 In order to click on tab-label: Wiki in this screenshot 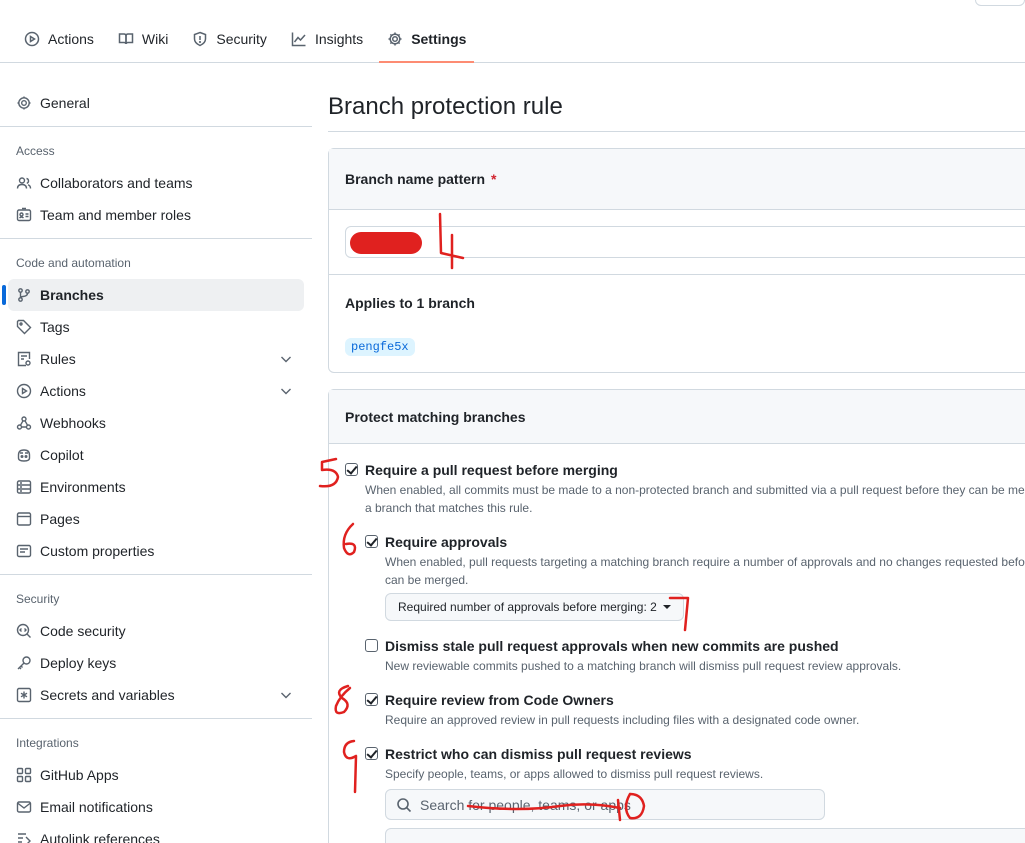, I will do `click(155, 39)`.